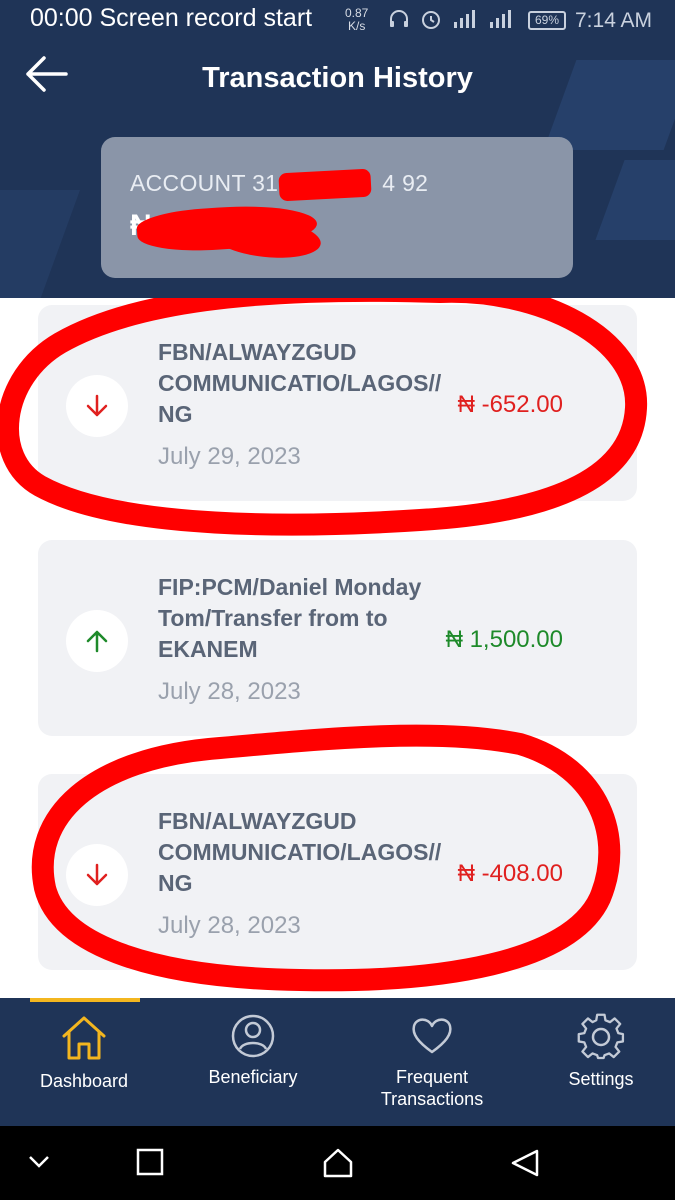  I want to click on headphones-icon, so click(399, 18).